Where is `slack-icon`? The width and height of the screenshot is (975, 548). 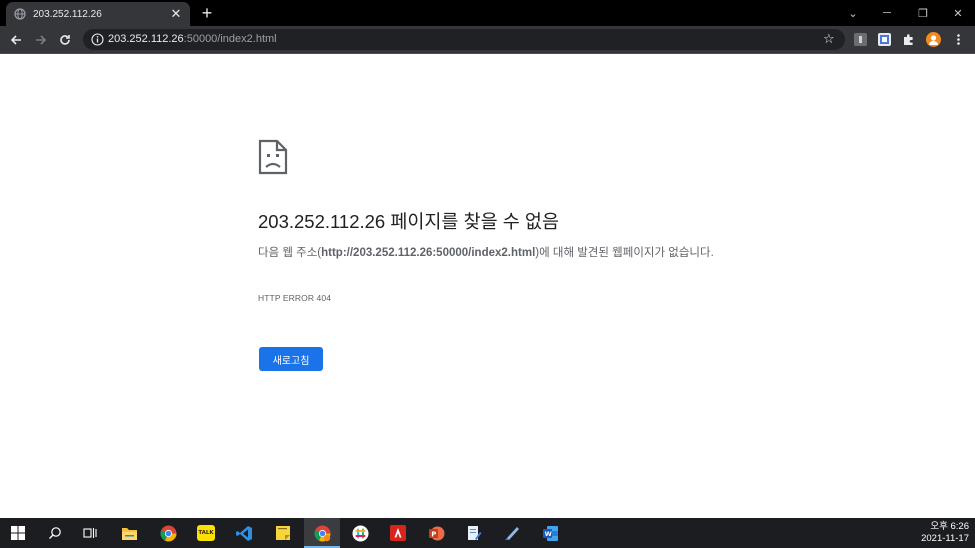 slack-icon is located at coordinates (360, 533).